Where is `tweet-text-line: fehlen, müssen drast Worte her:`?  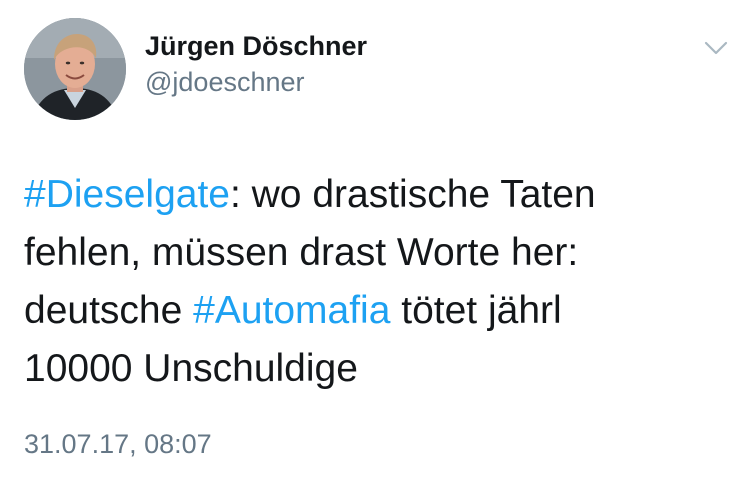
tweet-text-line: fehlen, müssen drast Worte her: is located at coordinates (301, 252).